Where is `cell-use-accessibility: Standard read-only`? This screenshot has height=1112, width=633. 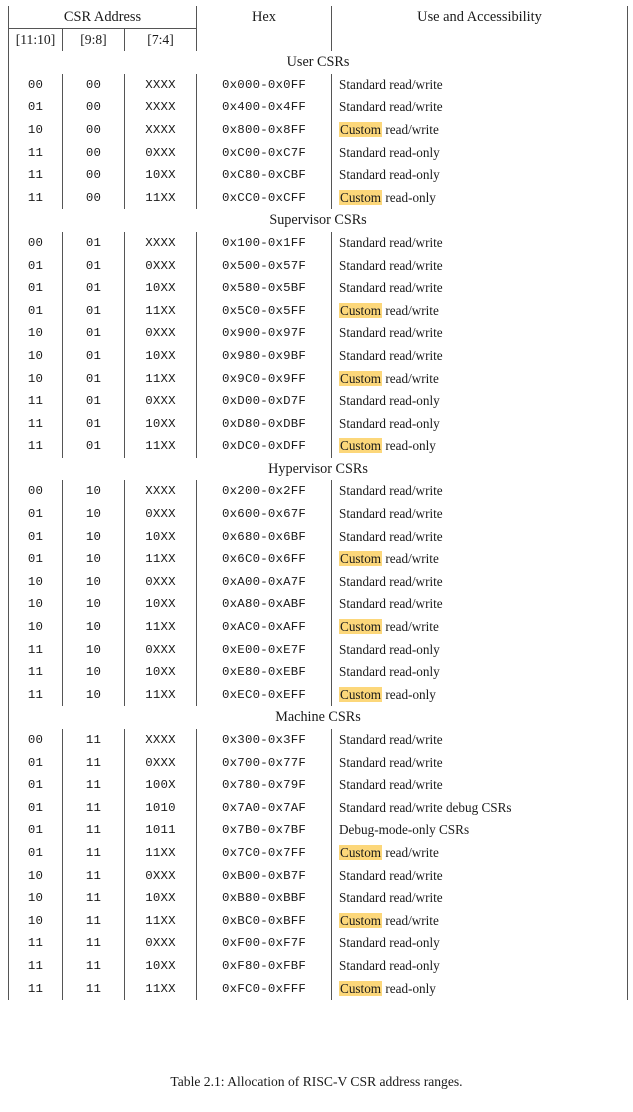 cell-use-accessibility: Standard read-only is located at coordinates (480, 424).